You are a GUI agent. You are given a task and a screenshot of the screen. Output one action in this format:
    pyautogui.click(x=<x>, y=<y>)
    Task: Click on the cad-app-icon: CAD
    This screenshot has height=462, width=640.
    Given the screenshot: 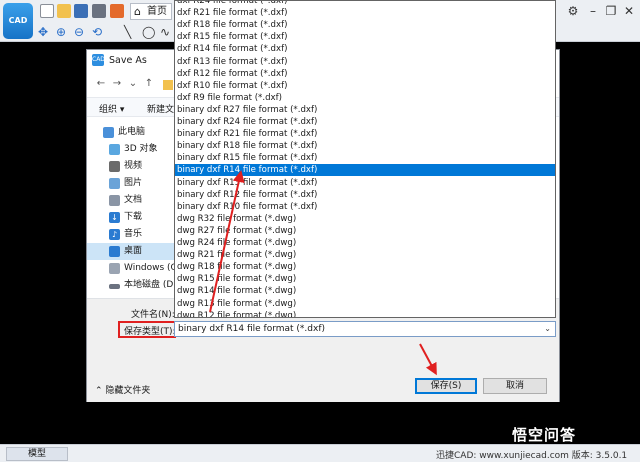 What is the action you would take?
    pyautogui.click(x=98, y=60)
    